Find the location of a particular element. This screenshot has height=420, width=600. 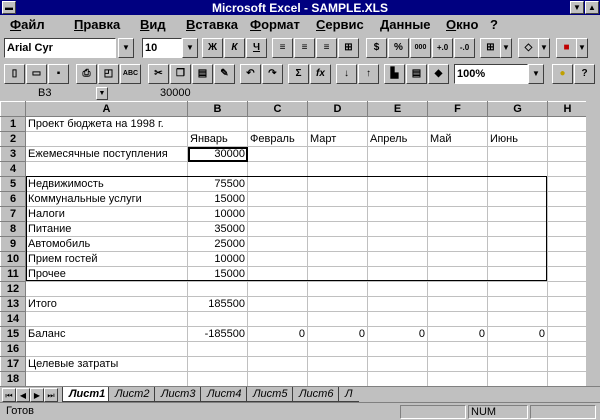

percent-button: % is located at coordinates (398, 48).